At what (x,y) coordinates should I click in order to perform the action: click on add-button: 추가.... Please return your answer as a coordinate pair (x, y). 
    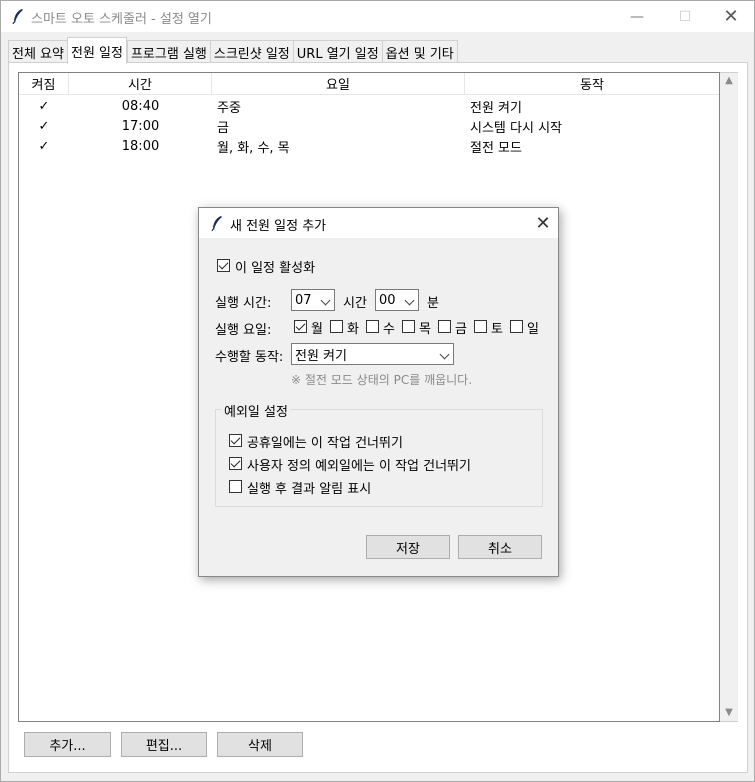
    Looking at the image, I should click on (67, 744).